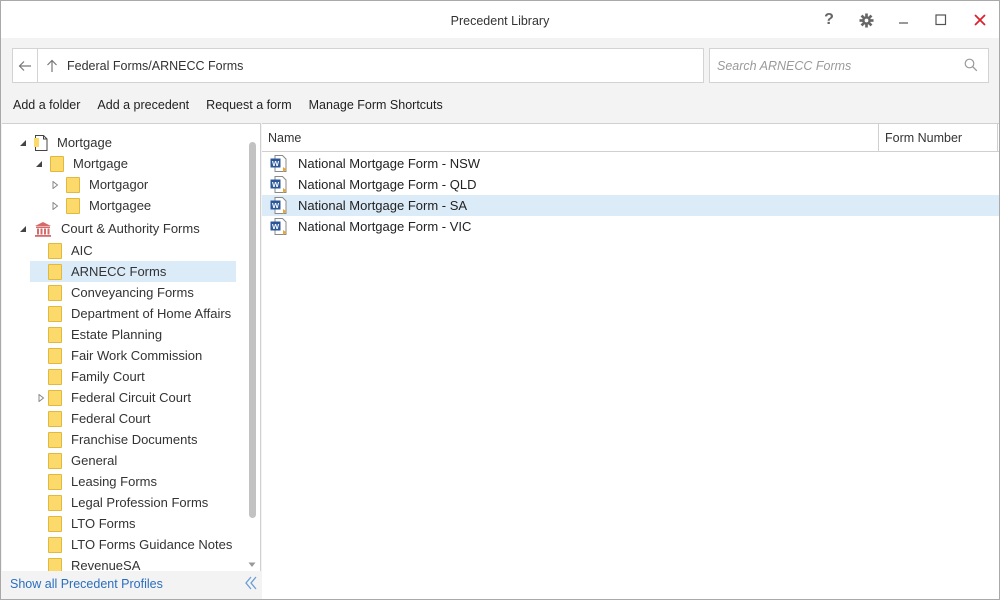 This screenshot has height=600, width=1000. What do you see at coordinates (119, 184) in the screenshot?
I see `tree-item-label: Mortgagor` at bounding box center [119, 184].